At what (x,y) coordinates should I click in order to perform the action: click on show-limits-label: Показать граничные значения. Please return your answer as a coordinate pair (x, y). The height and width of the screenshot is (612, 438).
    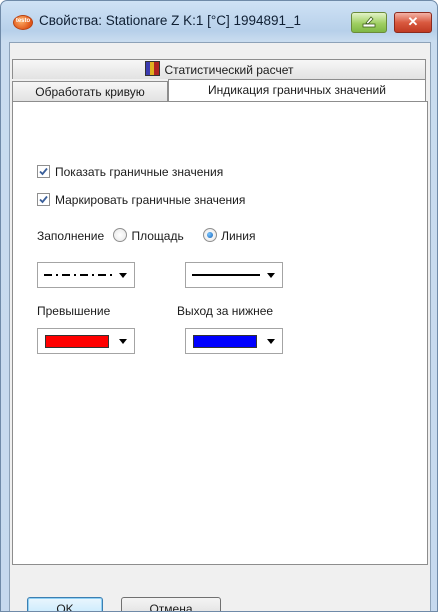
    Looking at the image, I should click on (139, 172).